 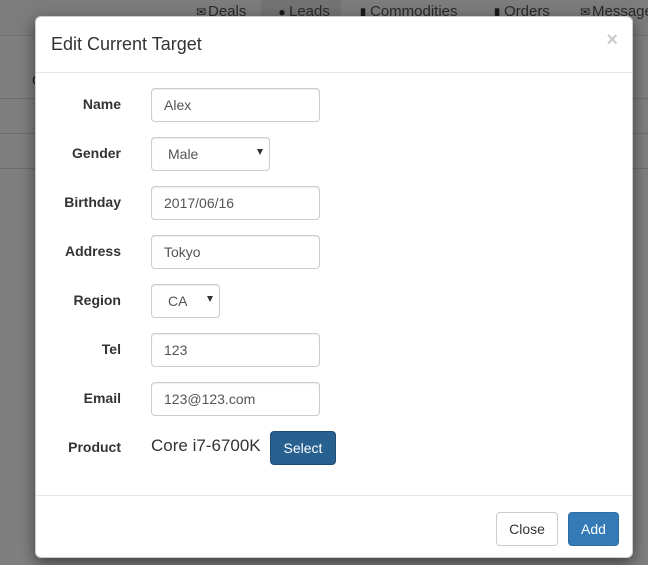 What do you see at coordinates (235, 350) in the screenshot?
I see `tel-input` at bounding box center [235, 350].